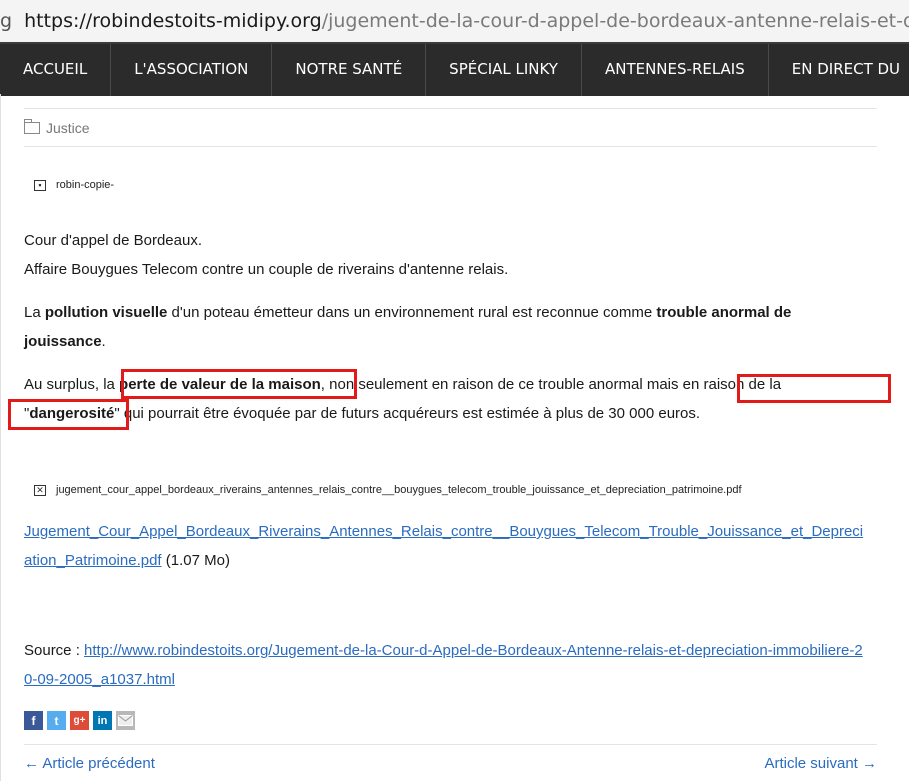 This screenshot has height=781, width=909. Describe the element at coordinates (504, 70) in the screenshot. I see `nav-item-special-linky: SPÉCIAL LINKY` at that location.